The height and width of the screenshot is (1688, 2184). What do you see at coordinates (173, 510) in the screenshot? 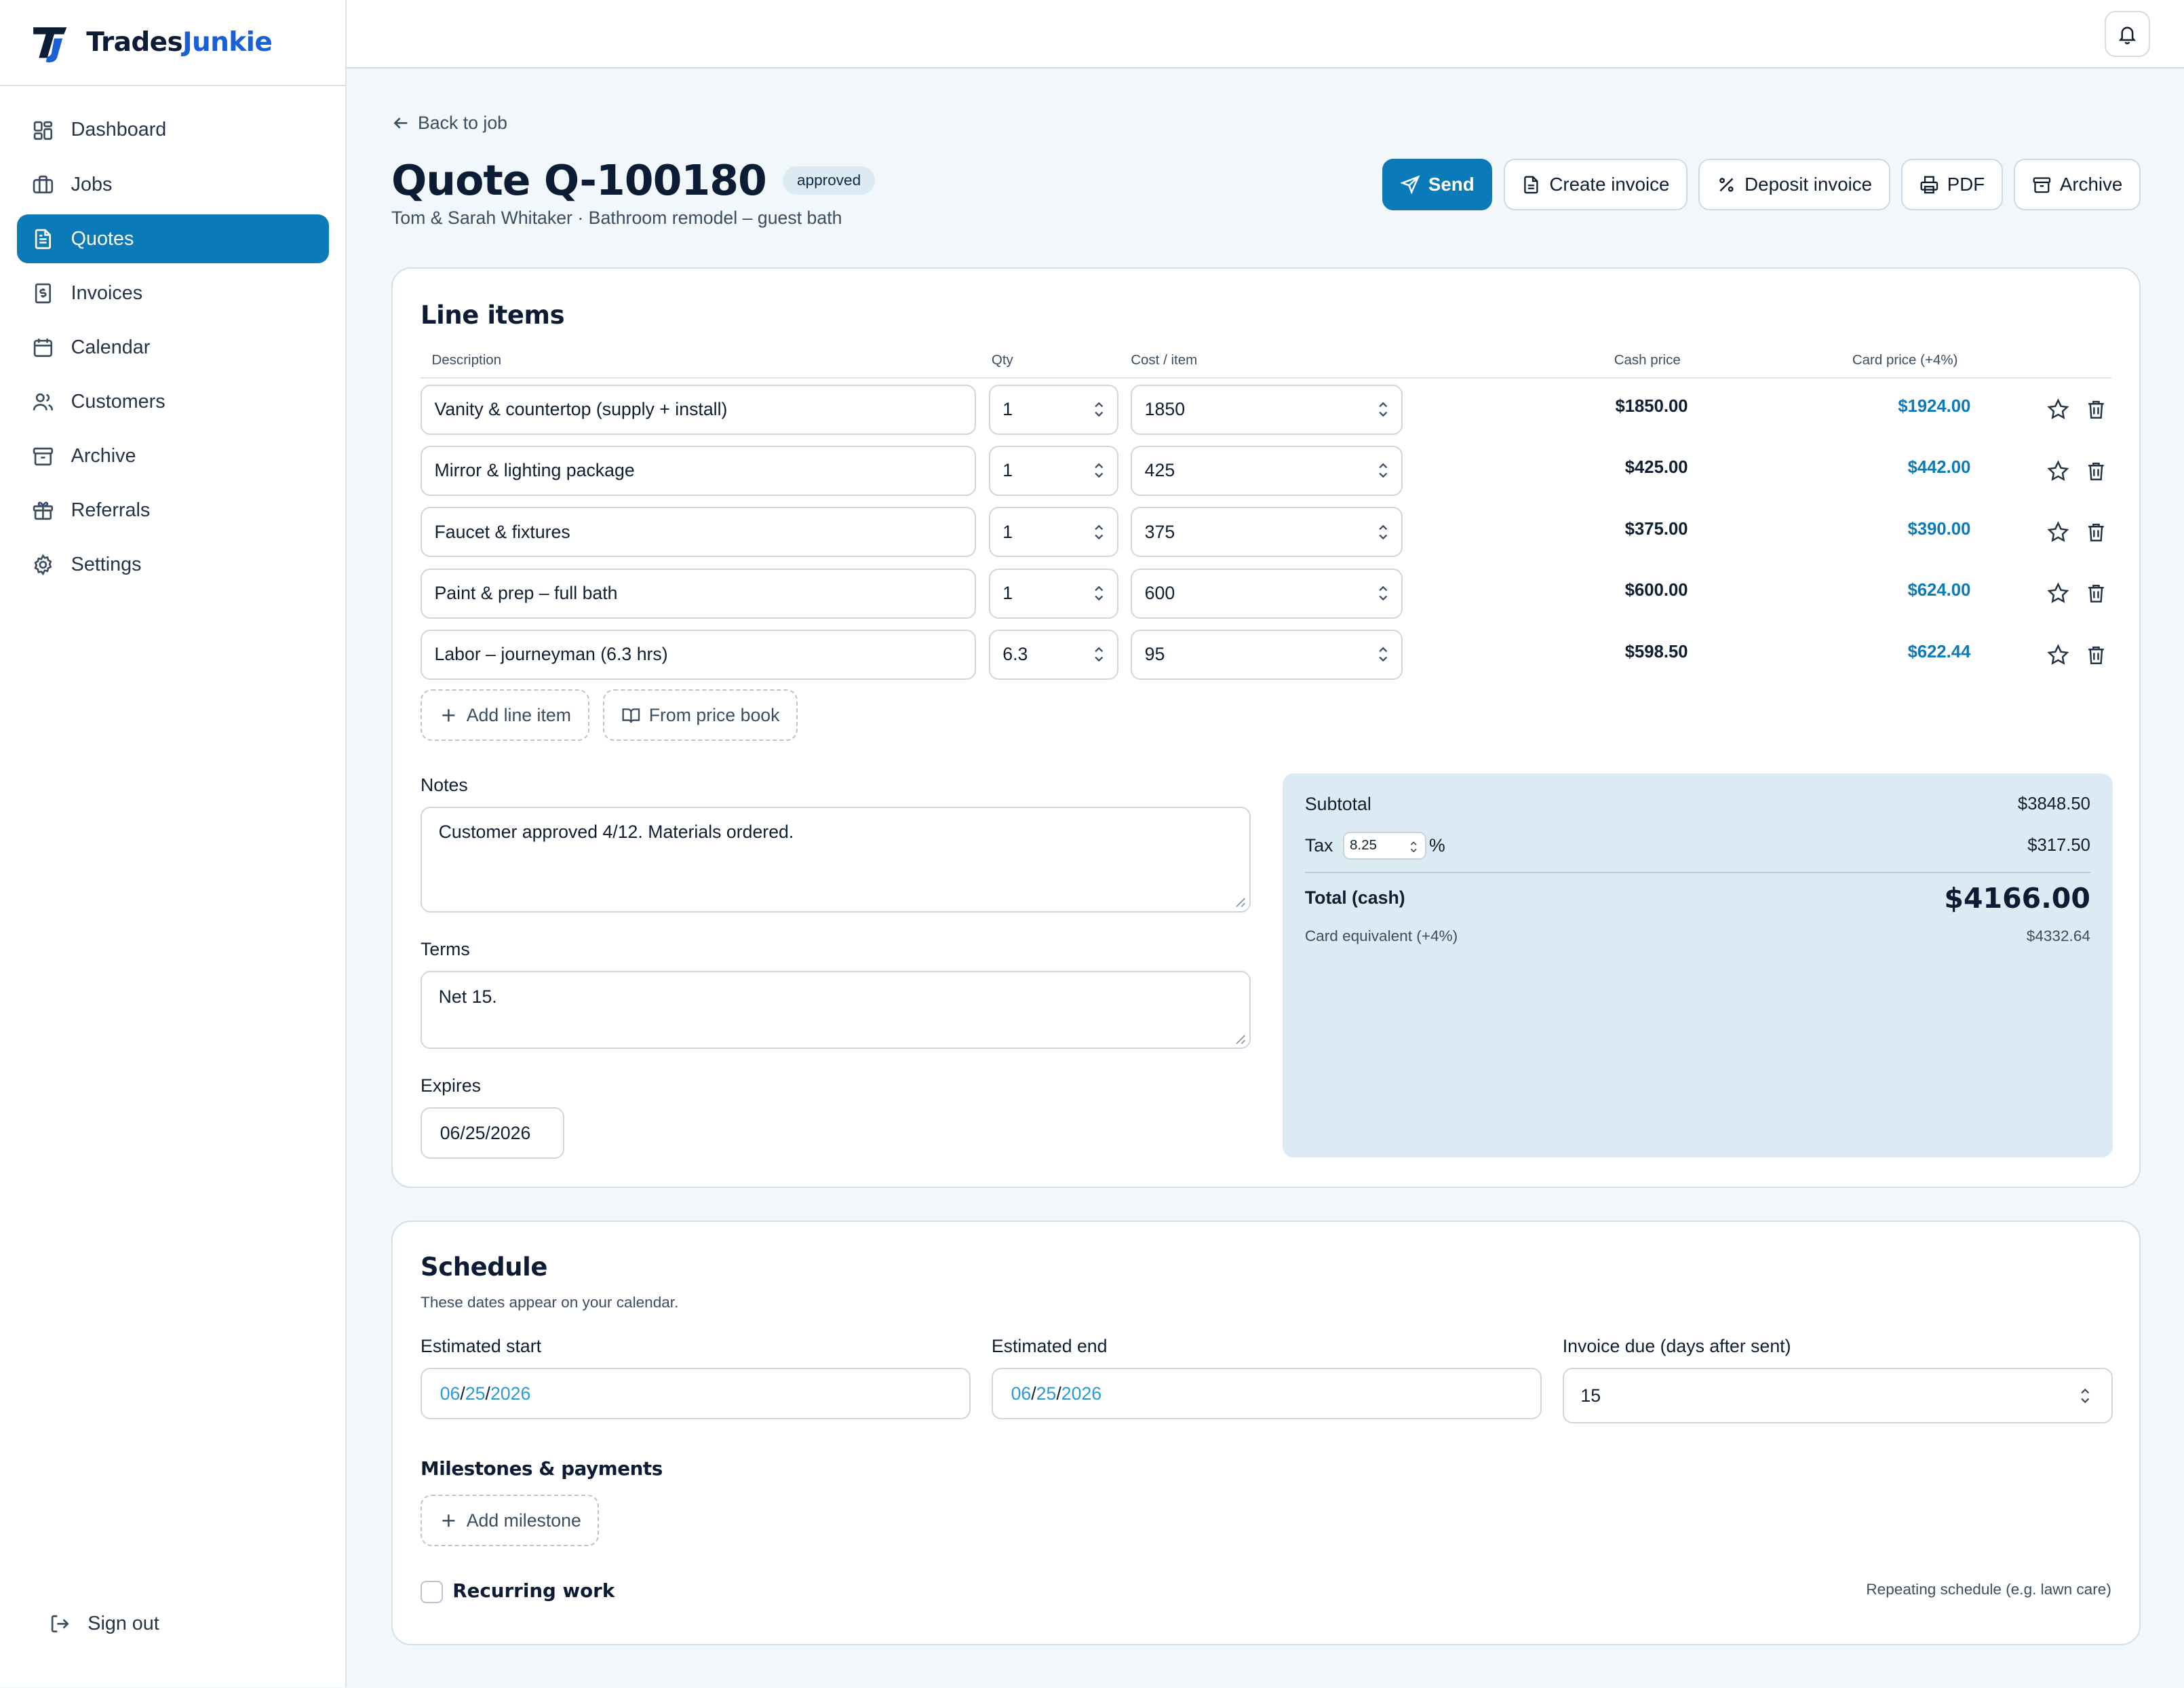
I see `sidebar-item-referrals: Referrals` at bounding box center [173, 510].